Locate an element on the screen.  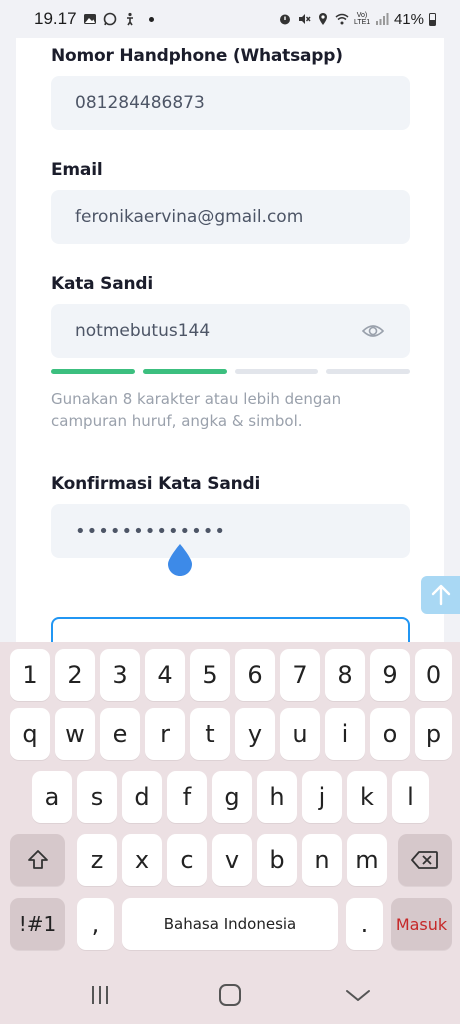
confirm-password-input: ••••••••••••• is located at coordinates (230, 531).